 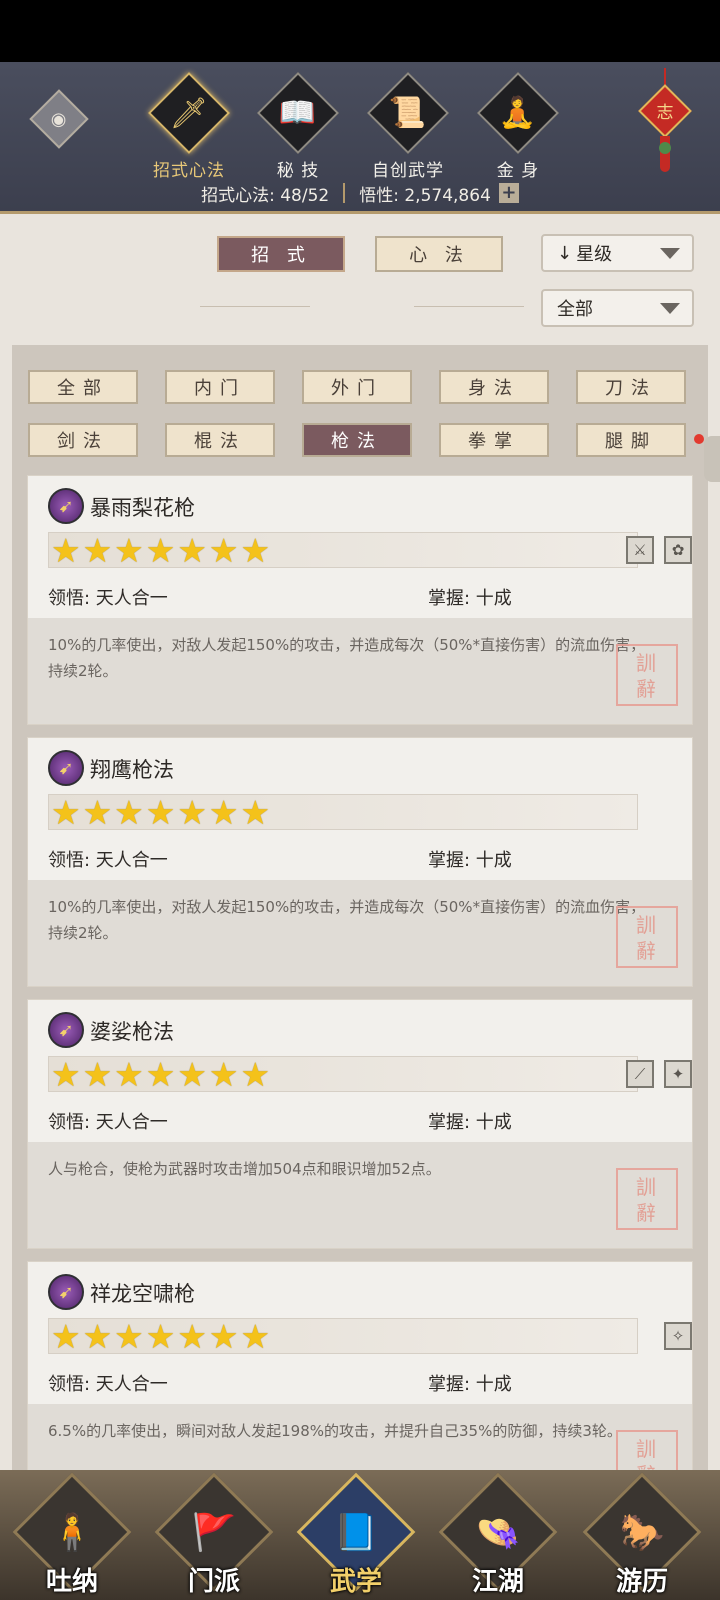 I want to click on nav-label: 游历, so click(x=641, y=1582).